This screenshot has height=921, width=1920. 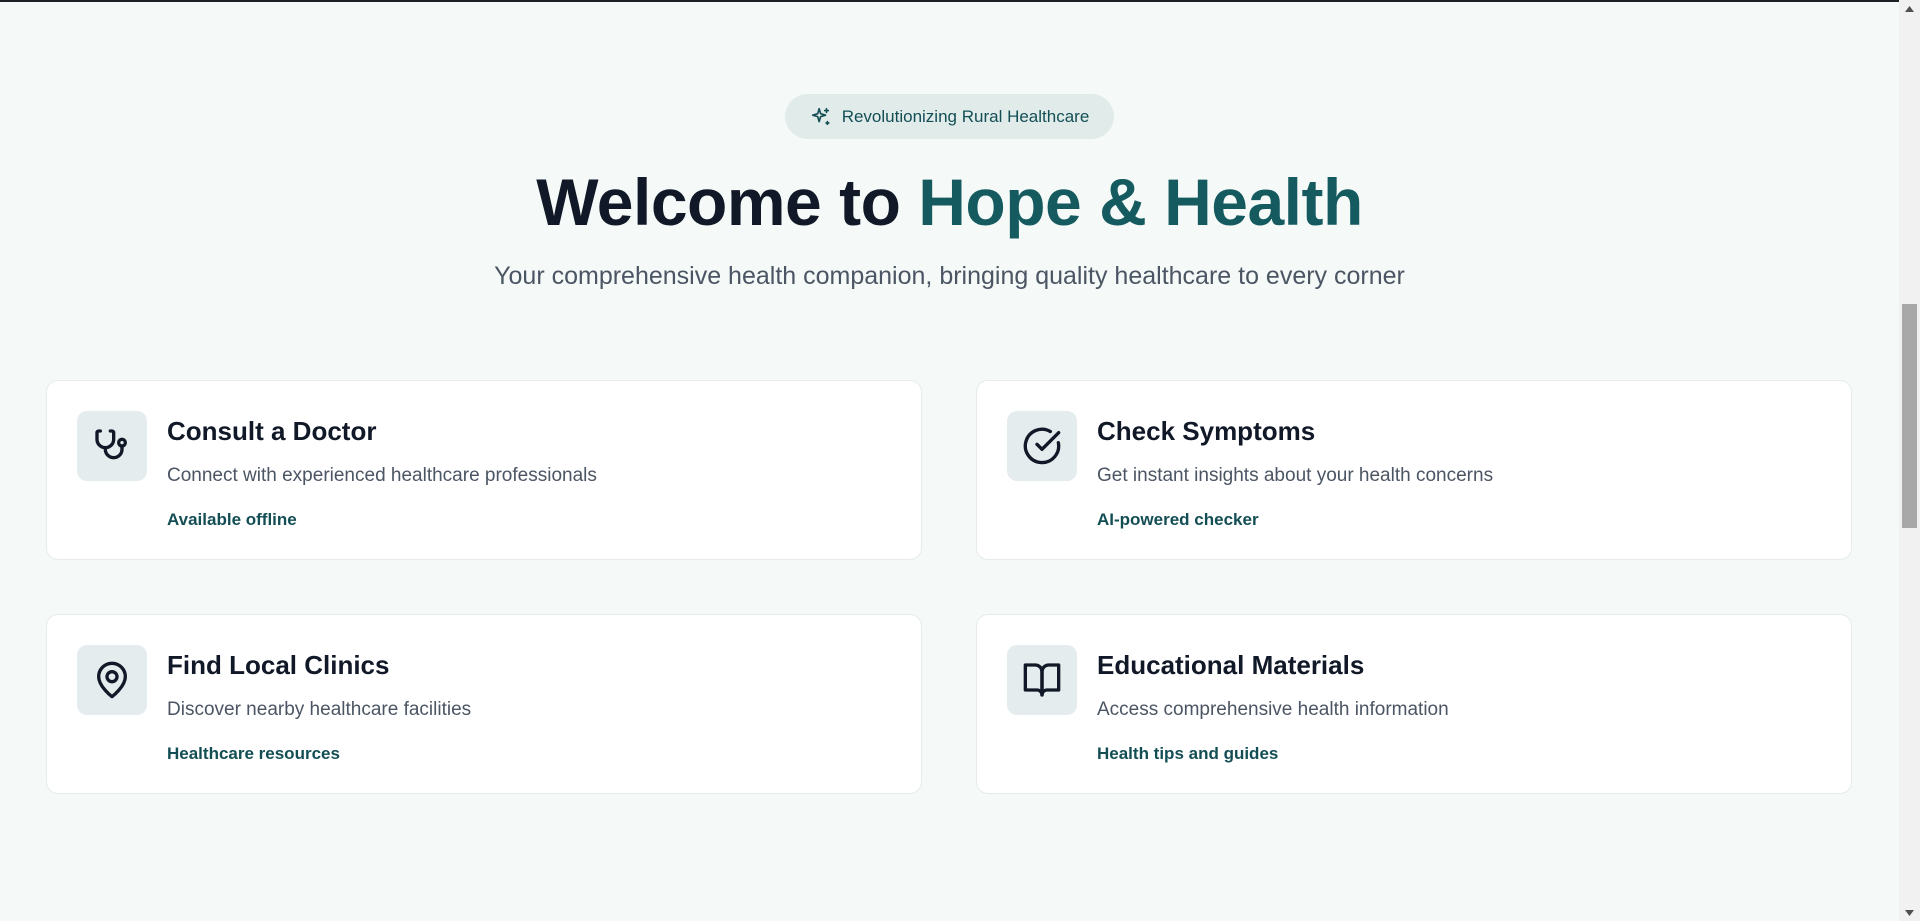 I want to click on card-title: Consult a Doctor, so click(x=272, y=431).